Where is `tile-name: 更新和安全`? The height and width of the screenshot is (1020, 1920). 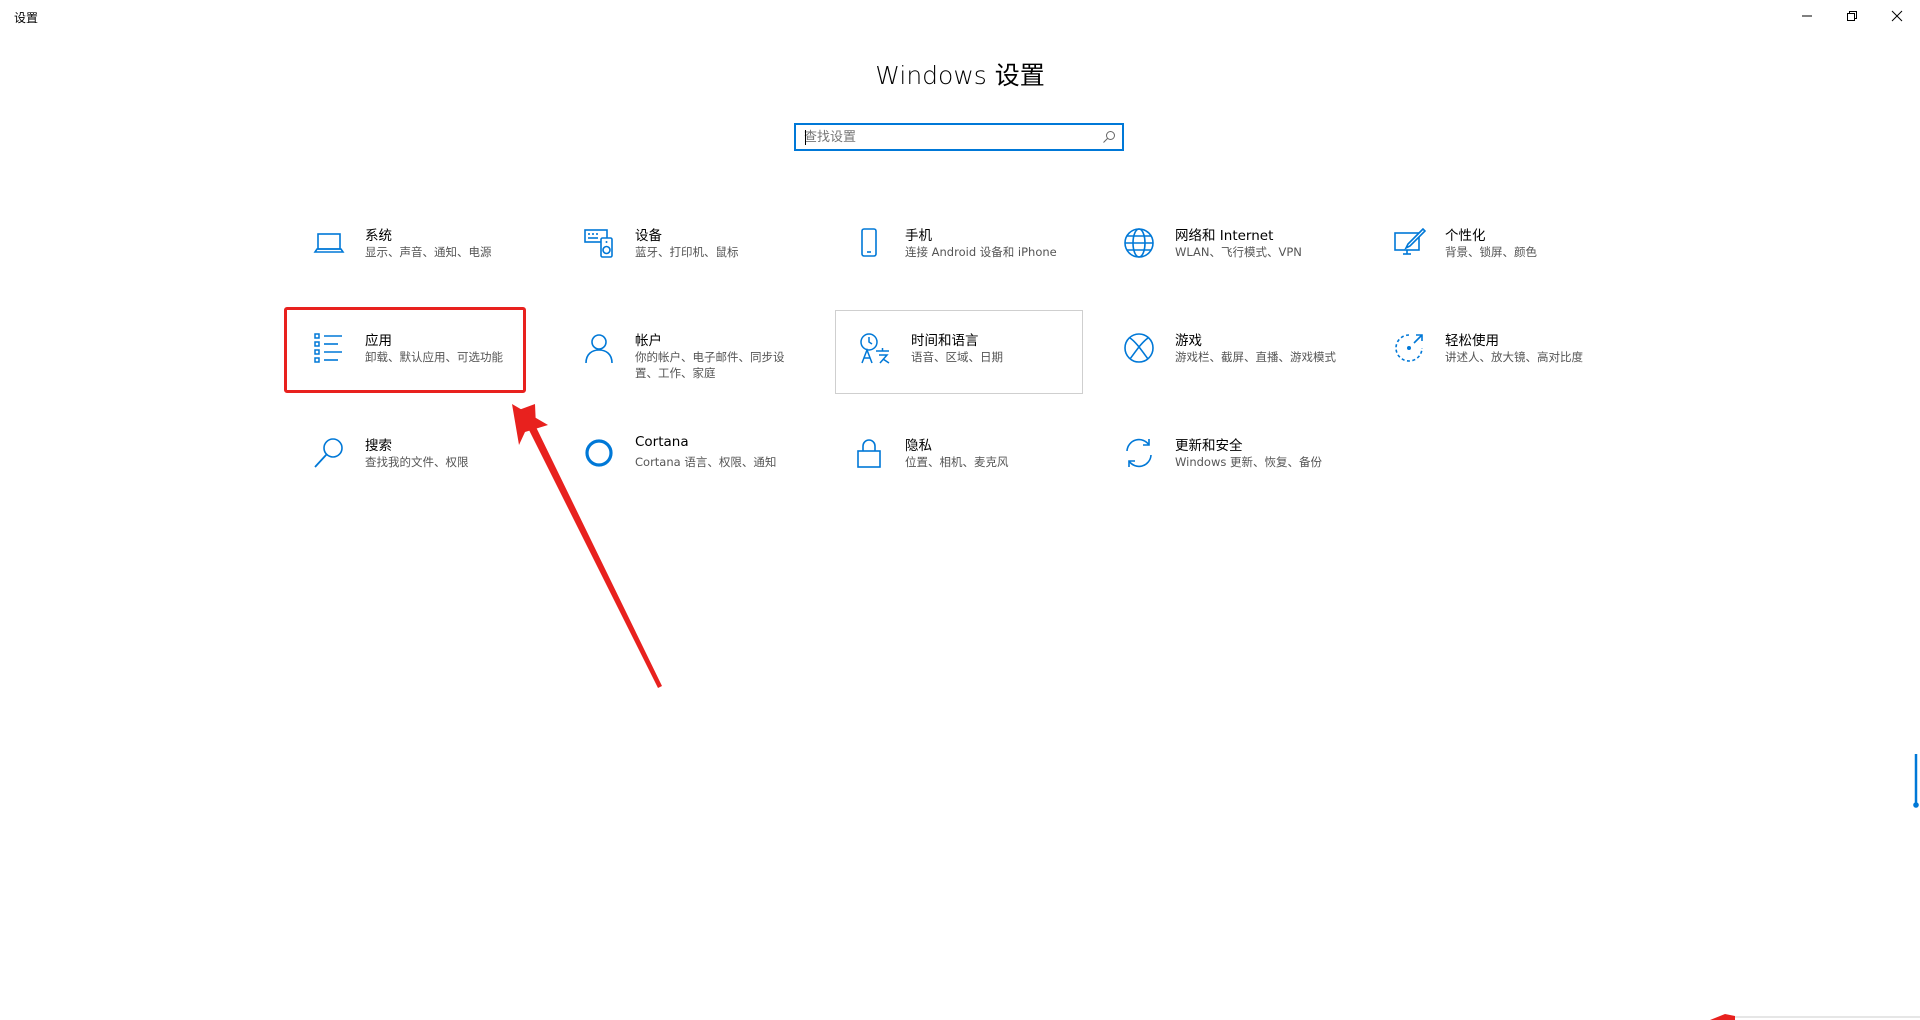
tile-name: 更新和安全 is located at coordinates (1209, 446).